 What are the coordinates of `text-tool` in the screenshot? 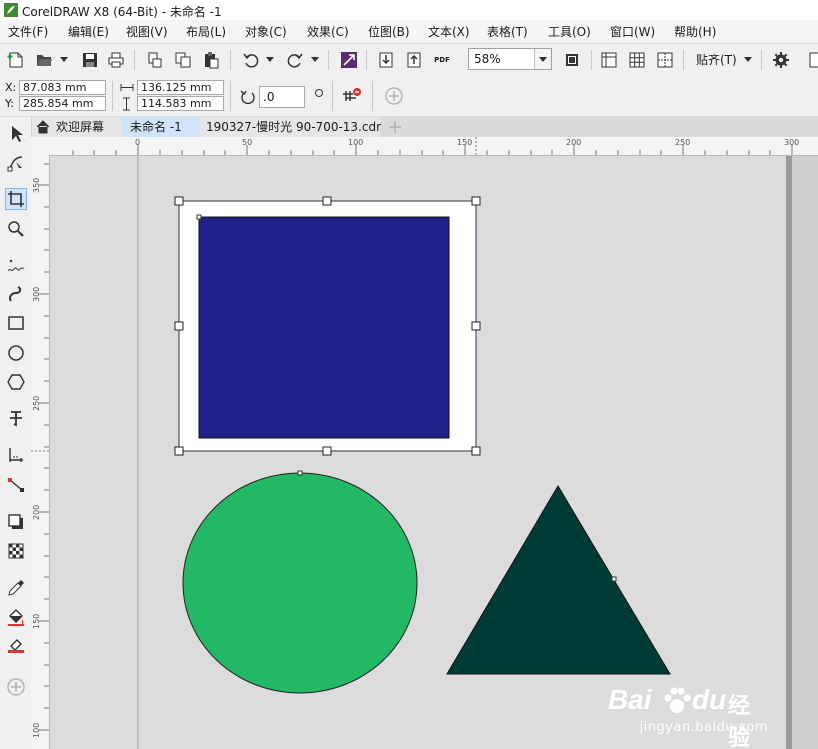 It's located at (16, 418).